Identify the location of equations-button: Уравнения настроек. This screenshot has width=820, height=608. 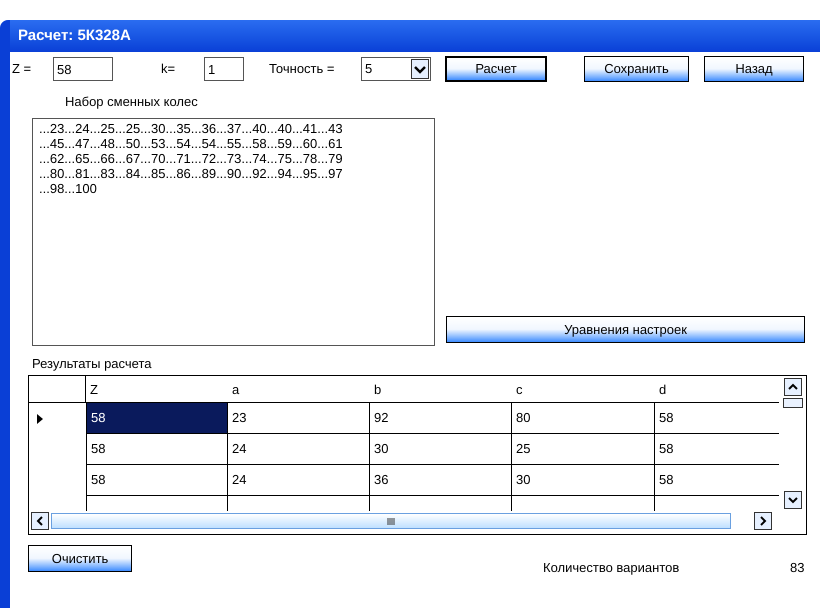
(625, 329).